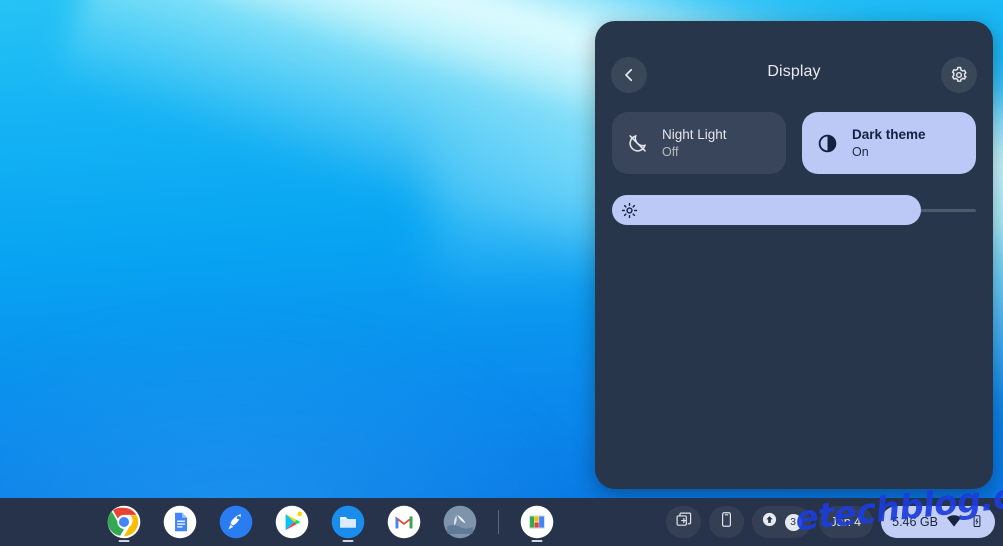  I want to click on settings-button, so click(959, 75).